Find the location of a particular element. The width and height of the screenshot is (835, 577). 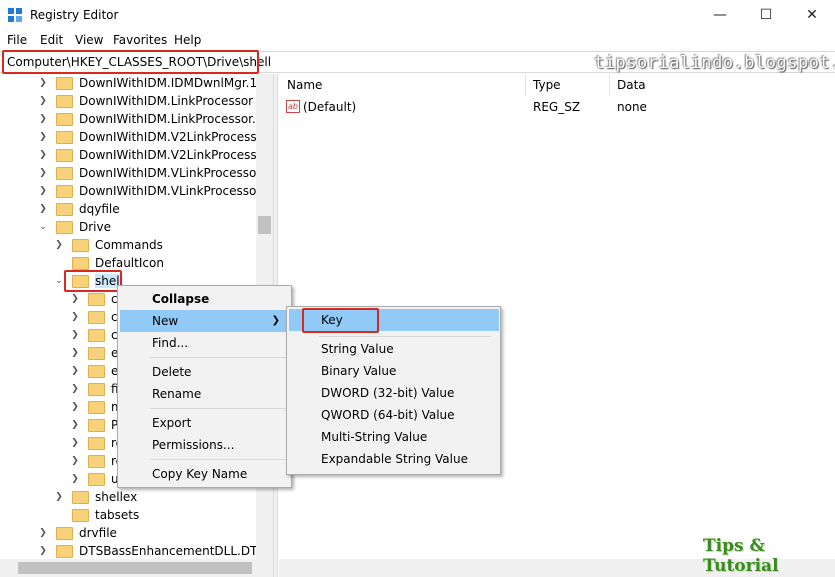

menu-new: New ❯ is located at coordinates (205, 321).